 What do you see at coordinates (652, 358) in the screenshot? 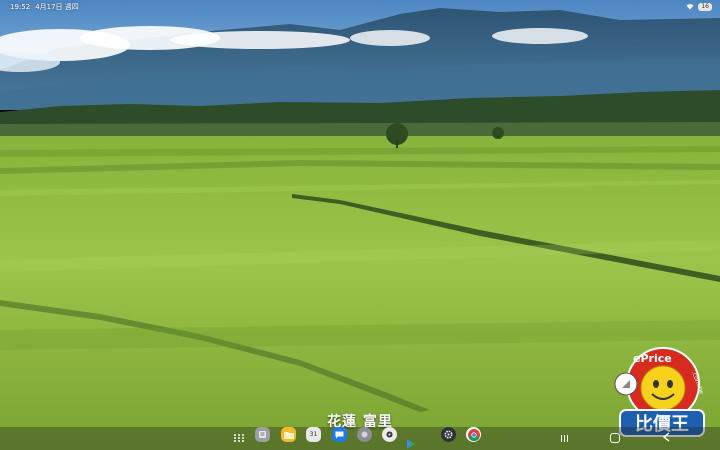
I see `watermark-brand: ePrice` at bounding box center [652, 358].